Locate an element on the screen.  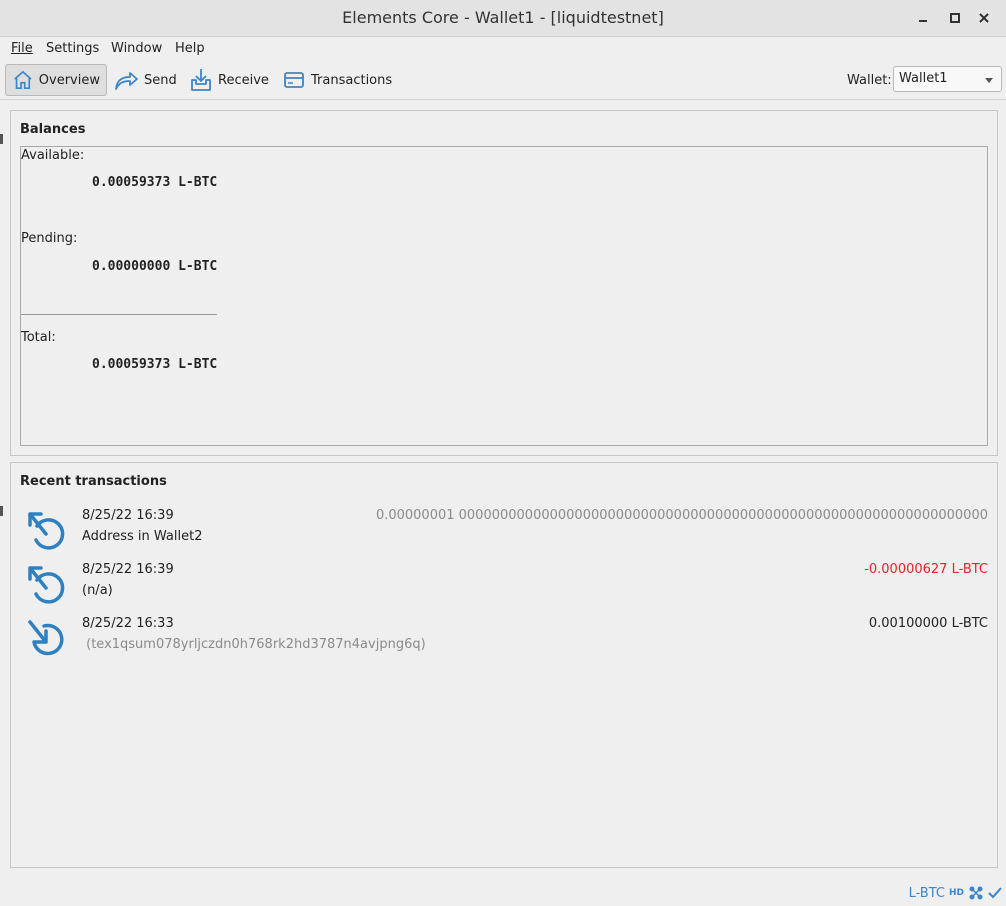
transaction-description: Address in Wallet2 is located at coordinates (142, 536).